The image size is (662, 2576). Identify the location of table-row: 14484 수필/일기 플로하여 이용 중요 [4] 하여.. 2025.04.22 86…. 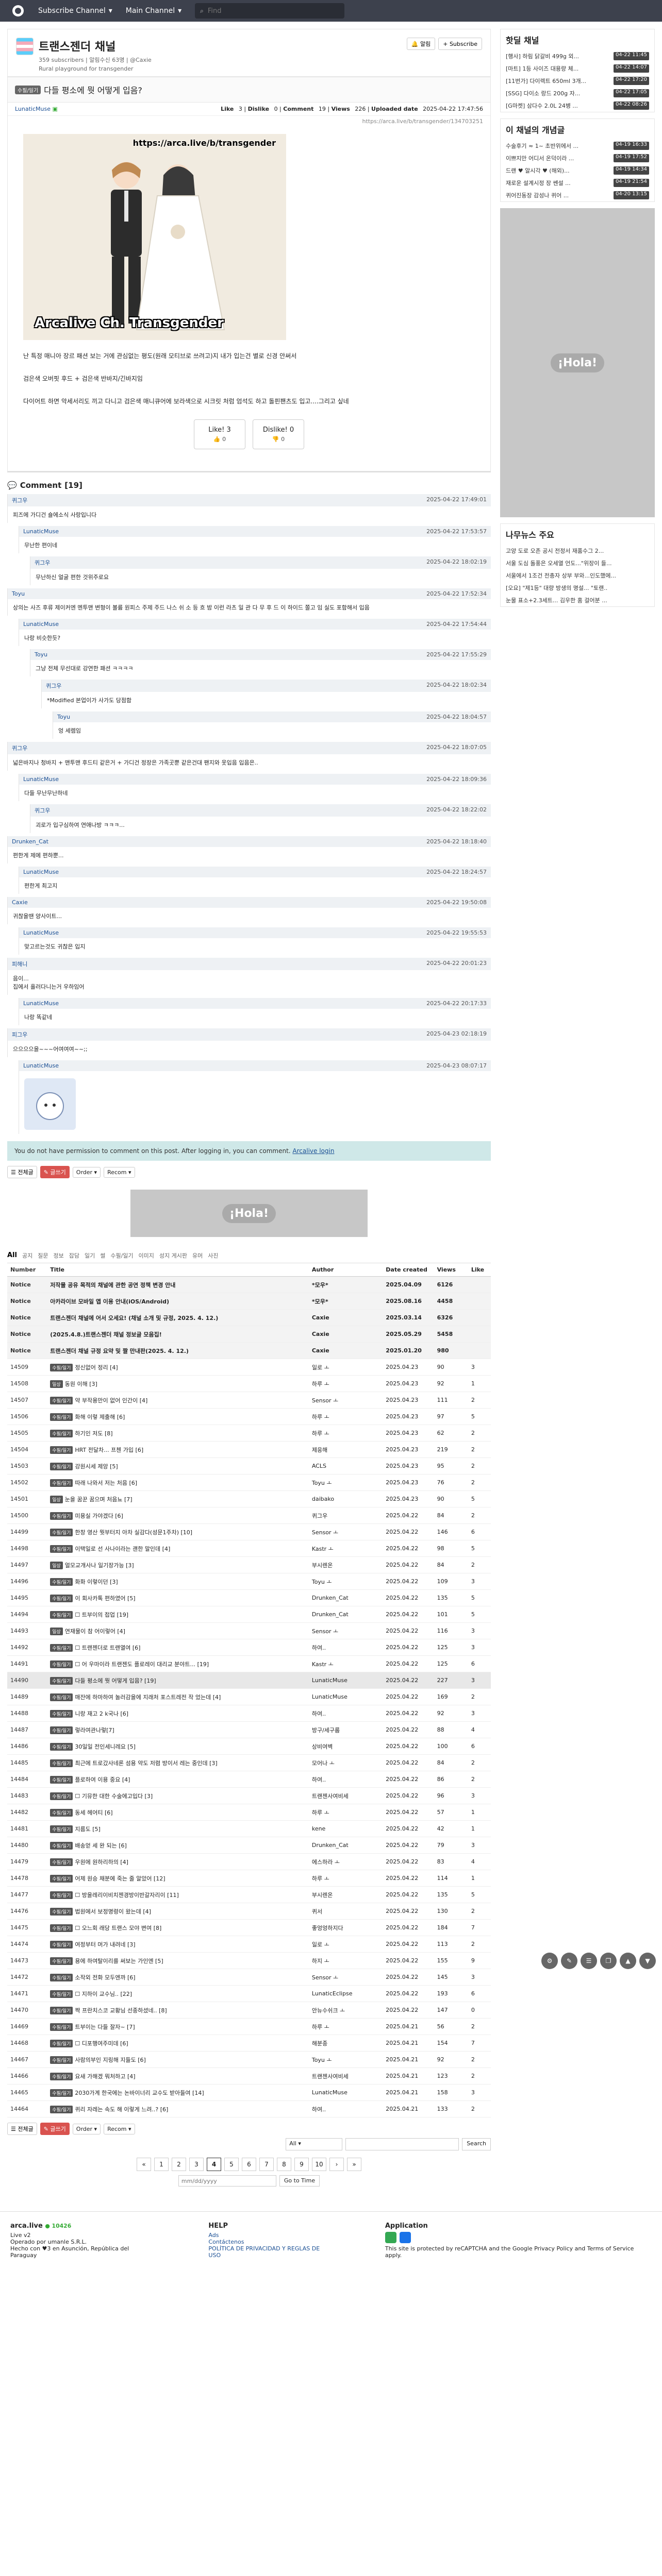
(249, 1779).